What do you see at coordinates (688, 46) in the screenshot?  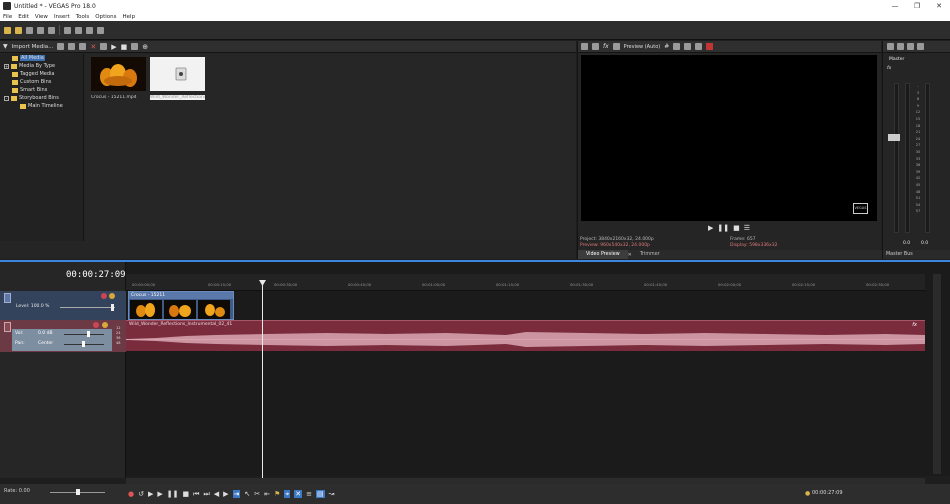 I see `copy-snapshot-icon` at bounding box center [688, 46].